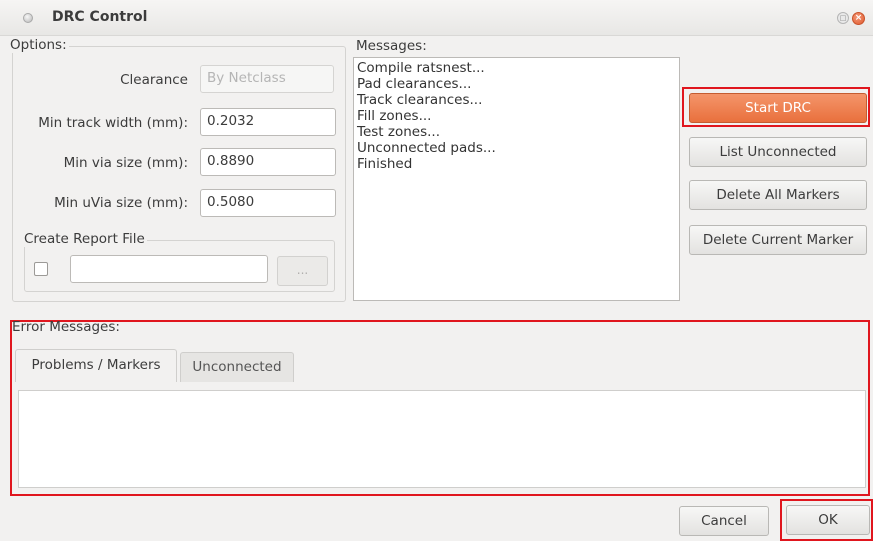  What do you see at coordinates (858, 18) in the screenshot?
I see `close-icon: ×` at bounding box center [858, 18].